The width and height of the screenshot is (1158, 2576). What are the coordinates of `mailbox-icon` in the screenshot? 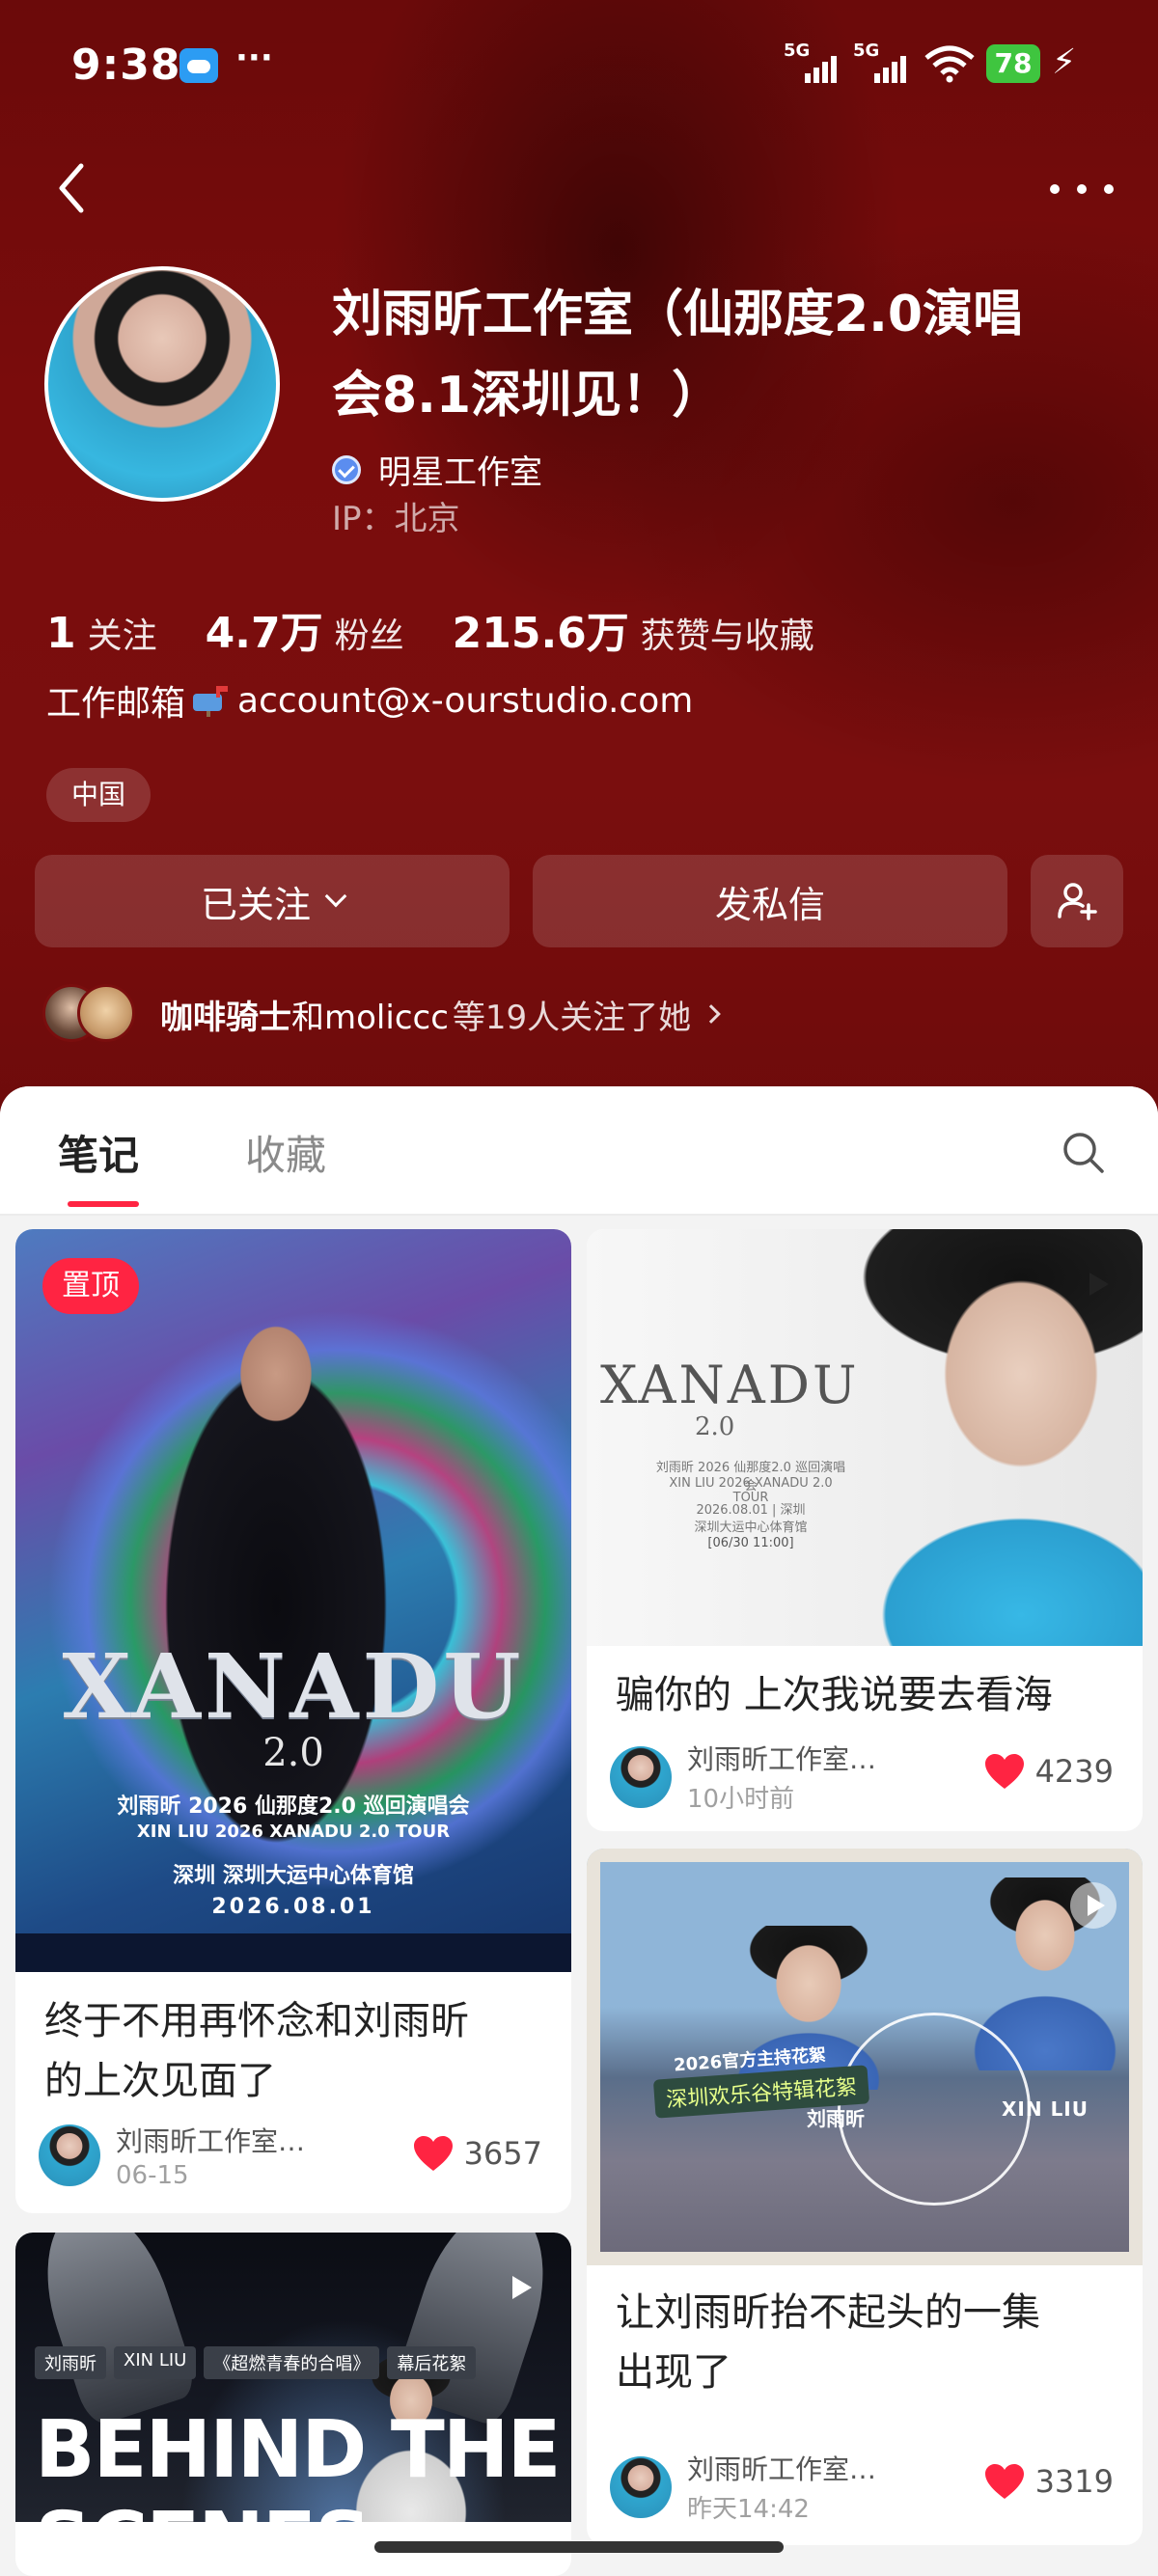 It's located at (211, 701).